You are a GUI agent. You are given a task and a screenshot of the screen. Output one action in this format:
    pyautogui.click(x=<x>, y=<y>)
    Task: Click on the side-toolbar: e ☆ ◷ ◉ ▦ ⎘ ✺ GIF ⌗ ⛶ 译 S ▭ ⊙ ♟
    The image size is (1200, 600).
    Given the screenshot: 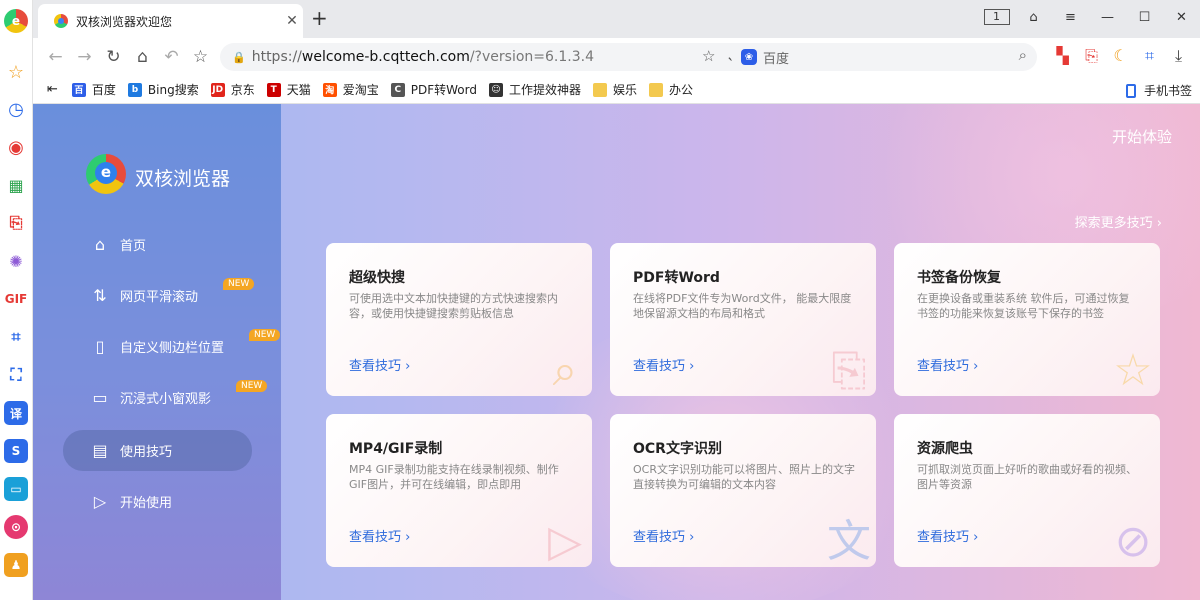 What is the action you would take?
    pyautogui.click(x=16, y=300)
    